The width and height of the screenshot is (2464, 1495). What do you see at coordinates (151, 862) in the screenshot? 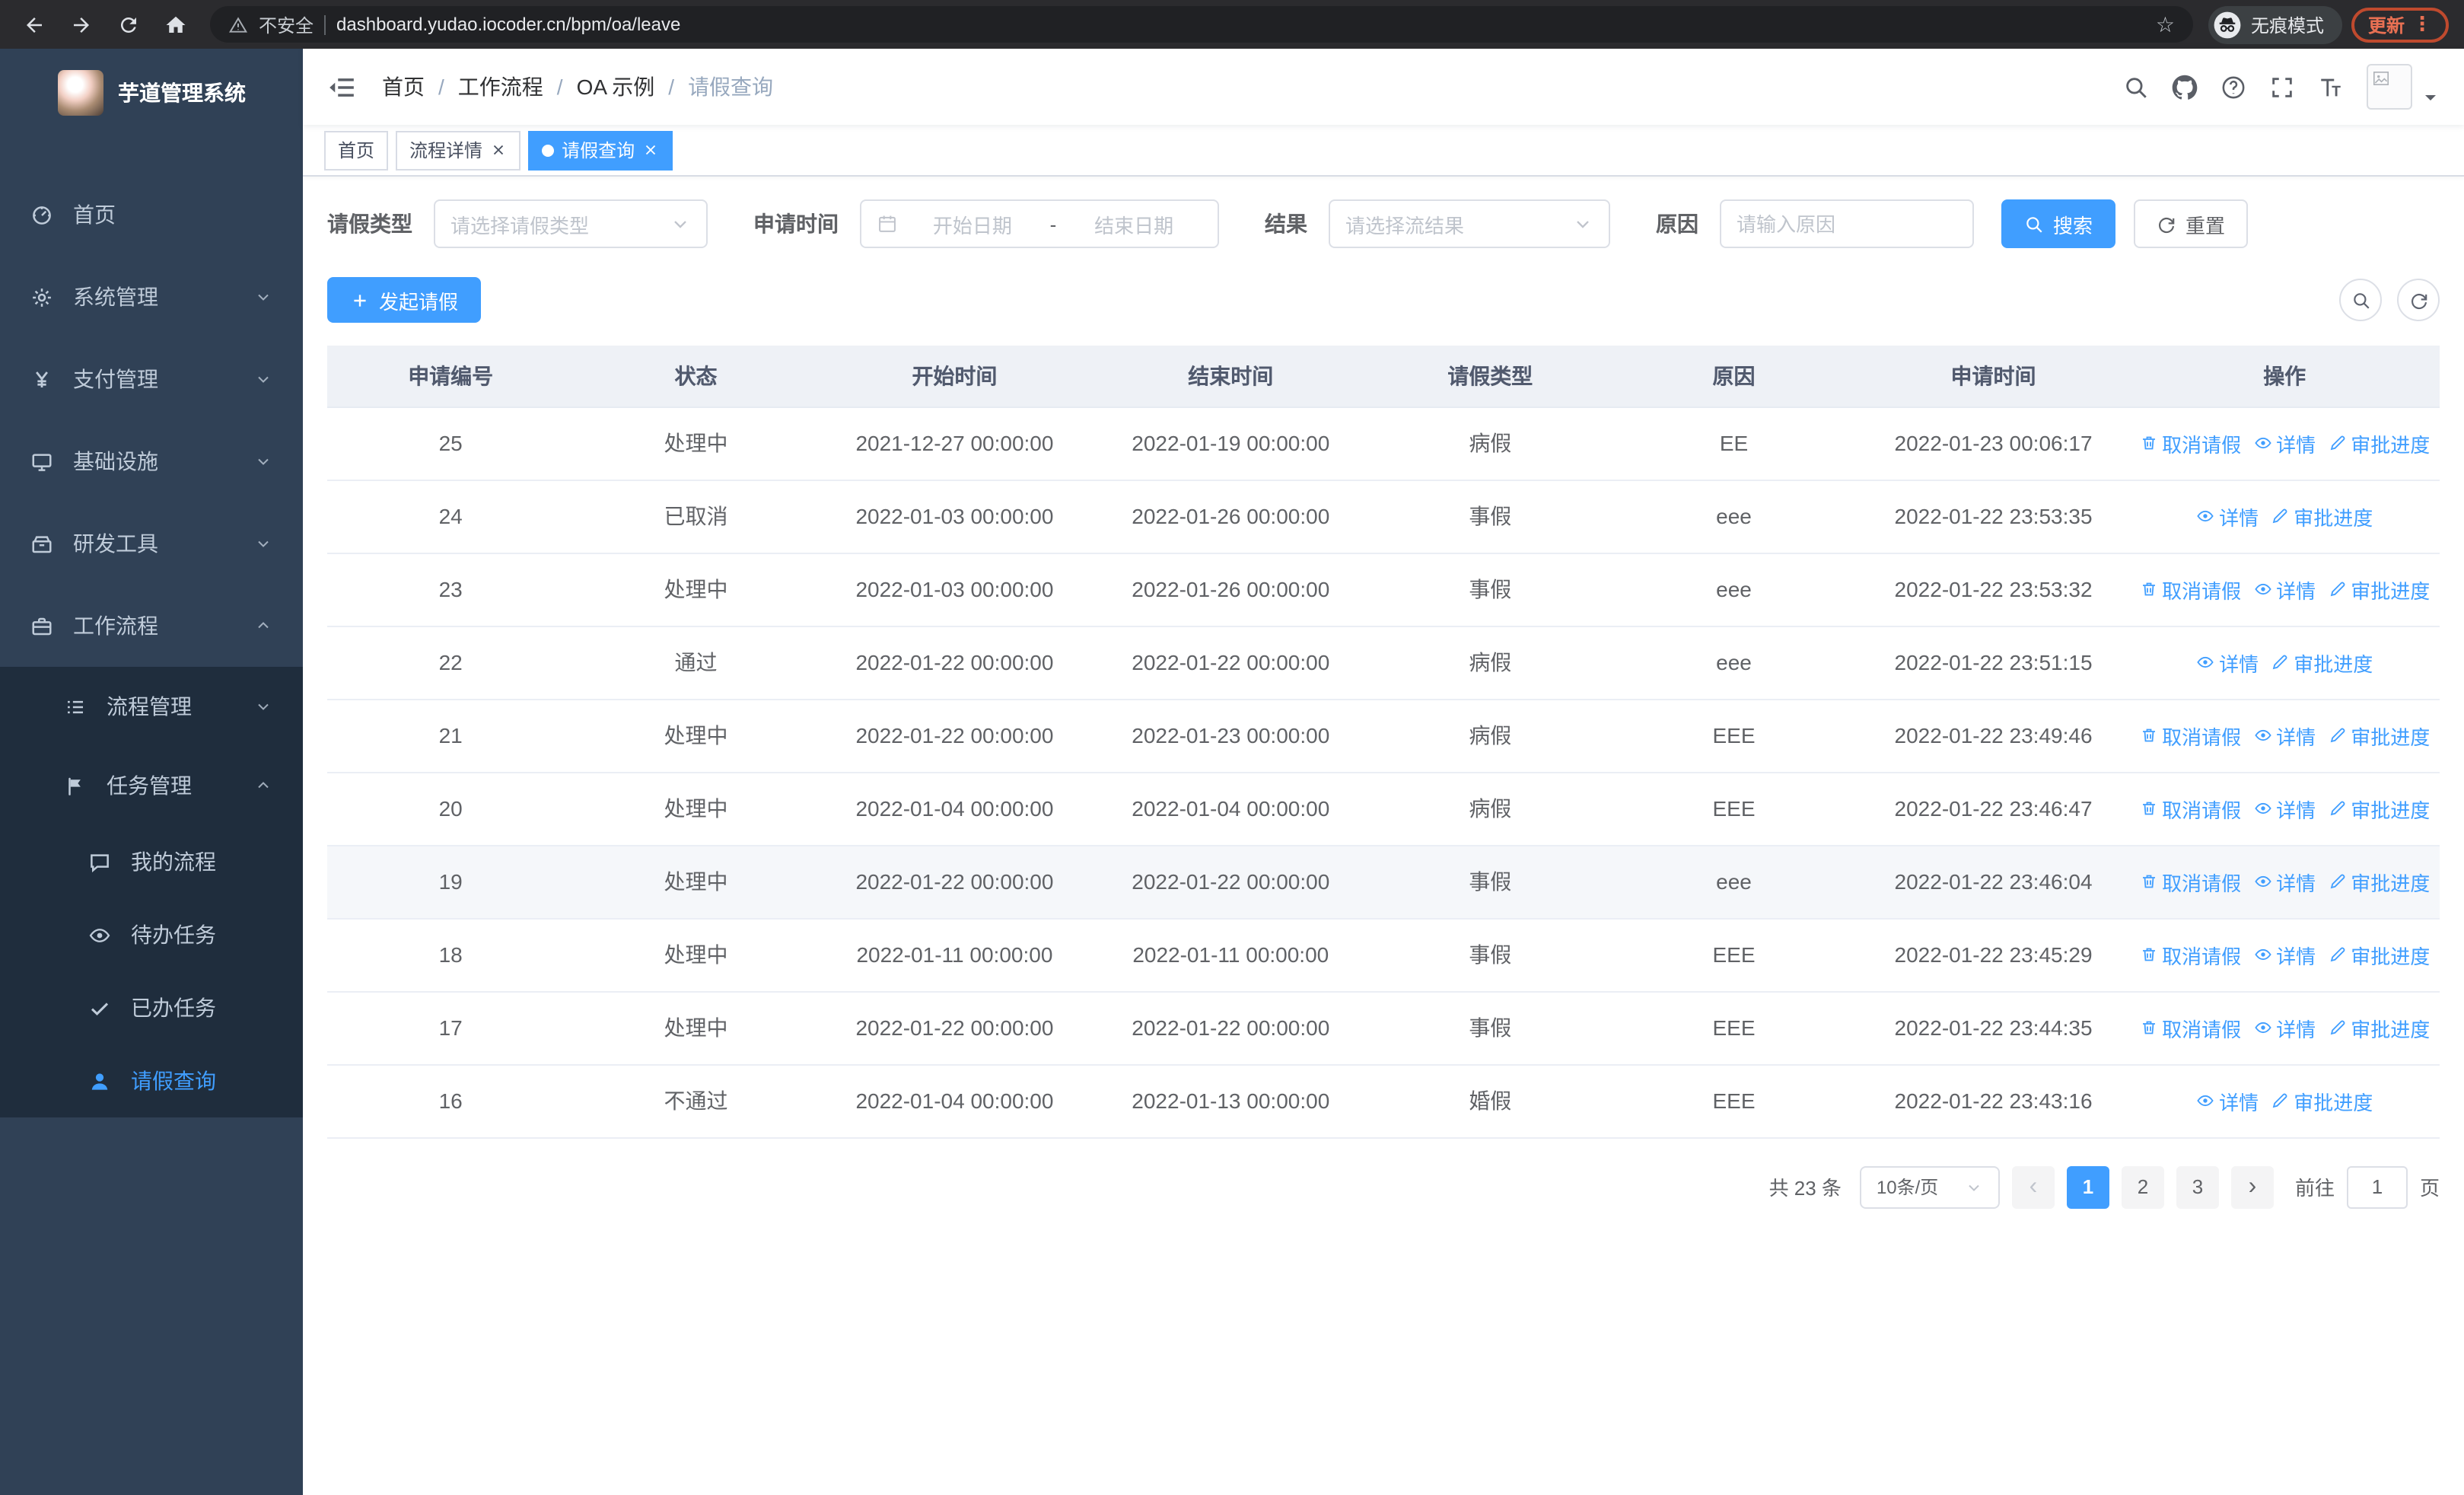
I see `sidebar-item-my-process: 我的流程` at bounding box center [151, 862].